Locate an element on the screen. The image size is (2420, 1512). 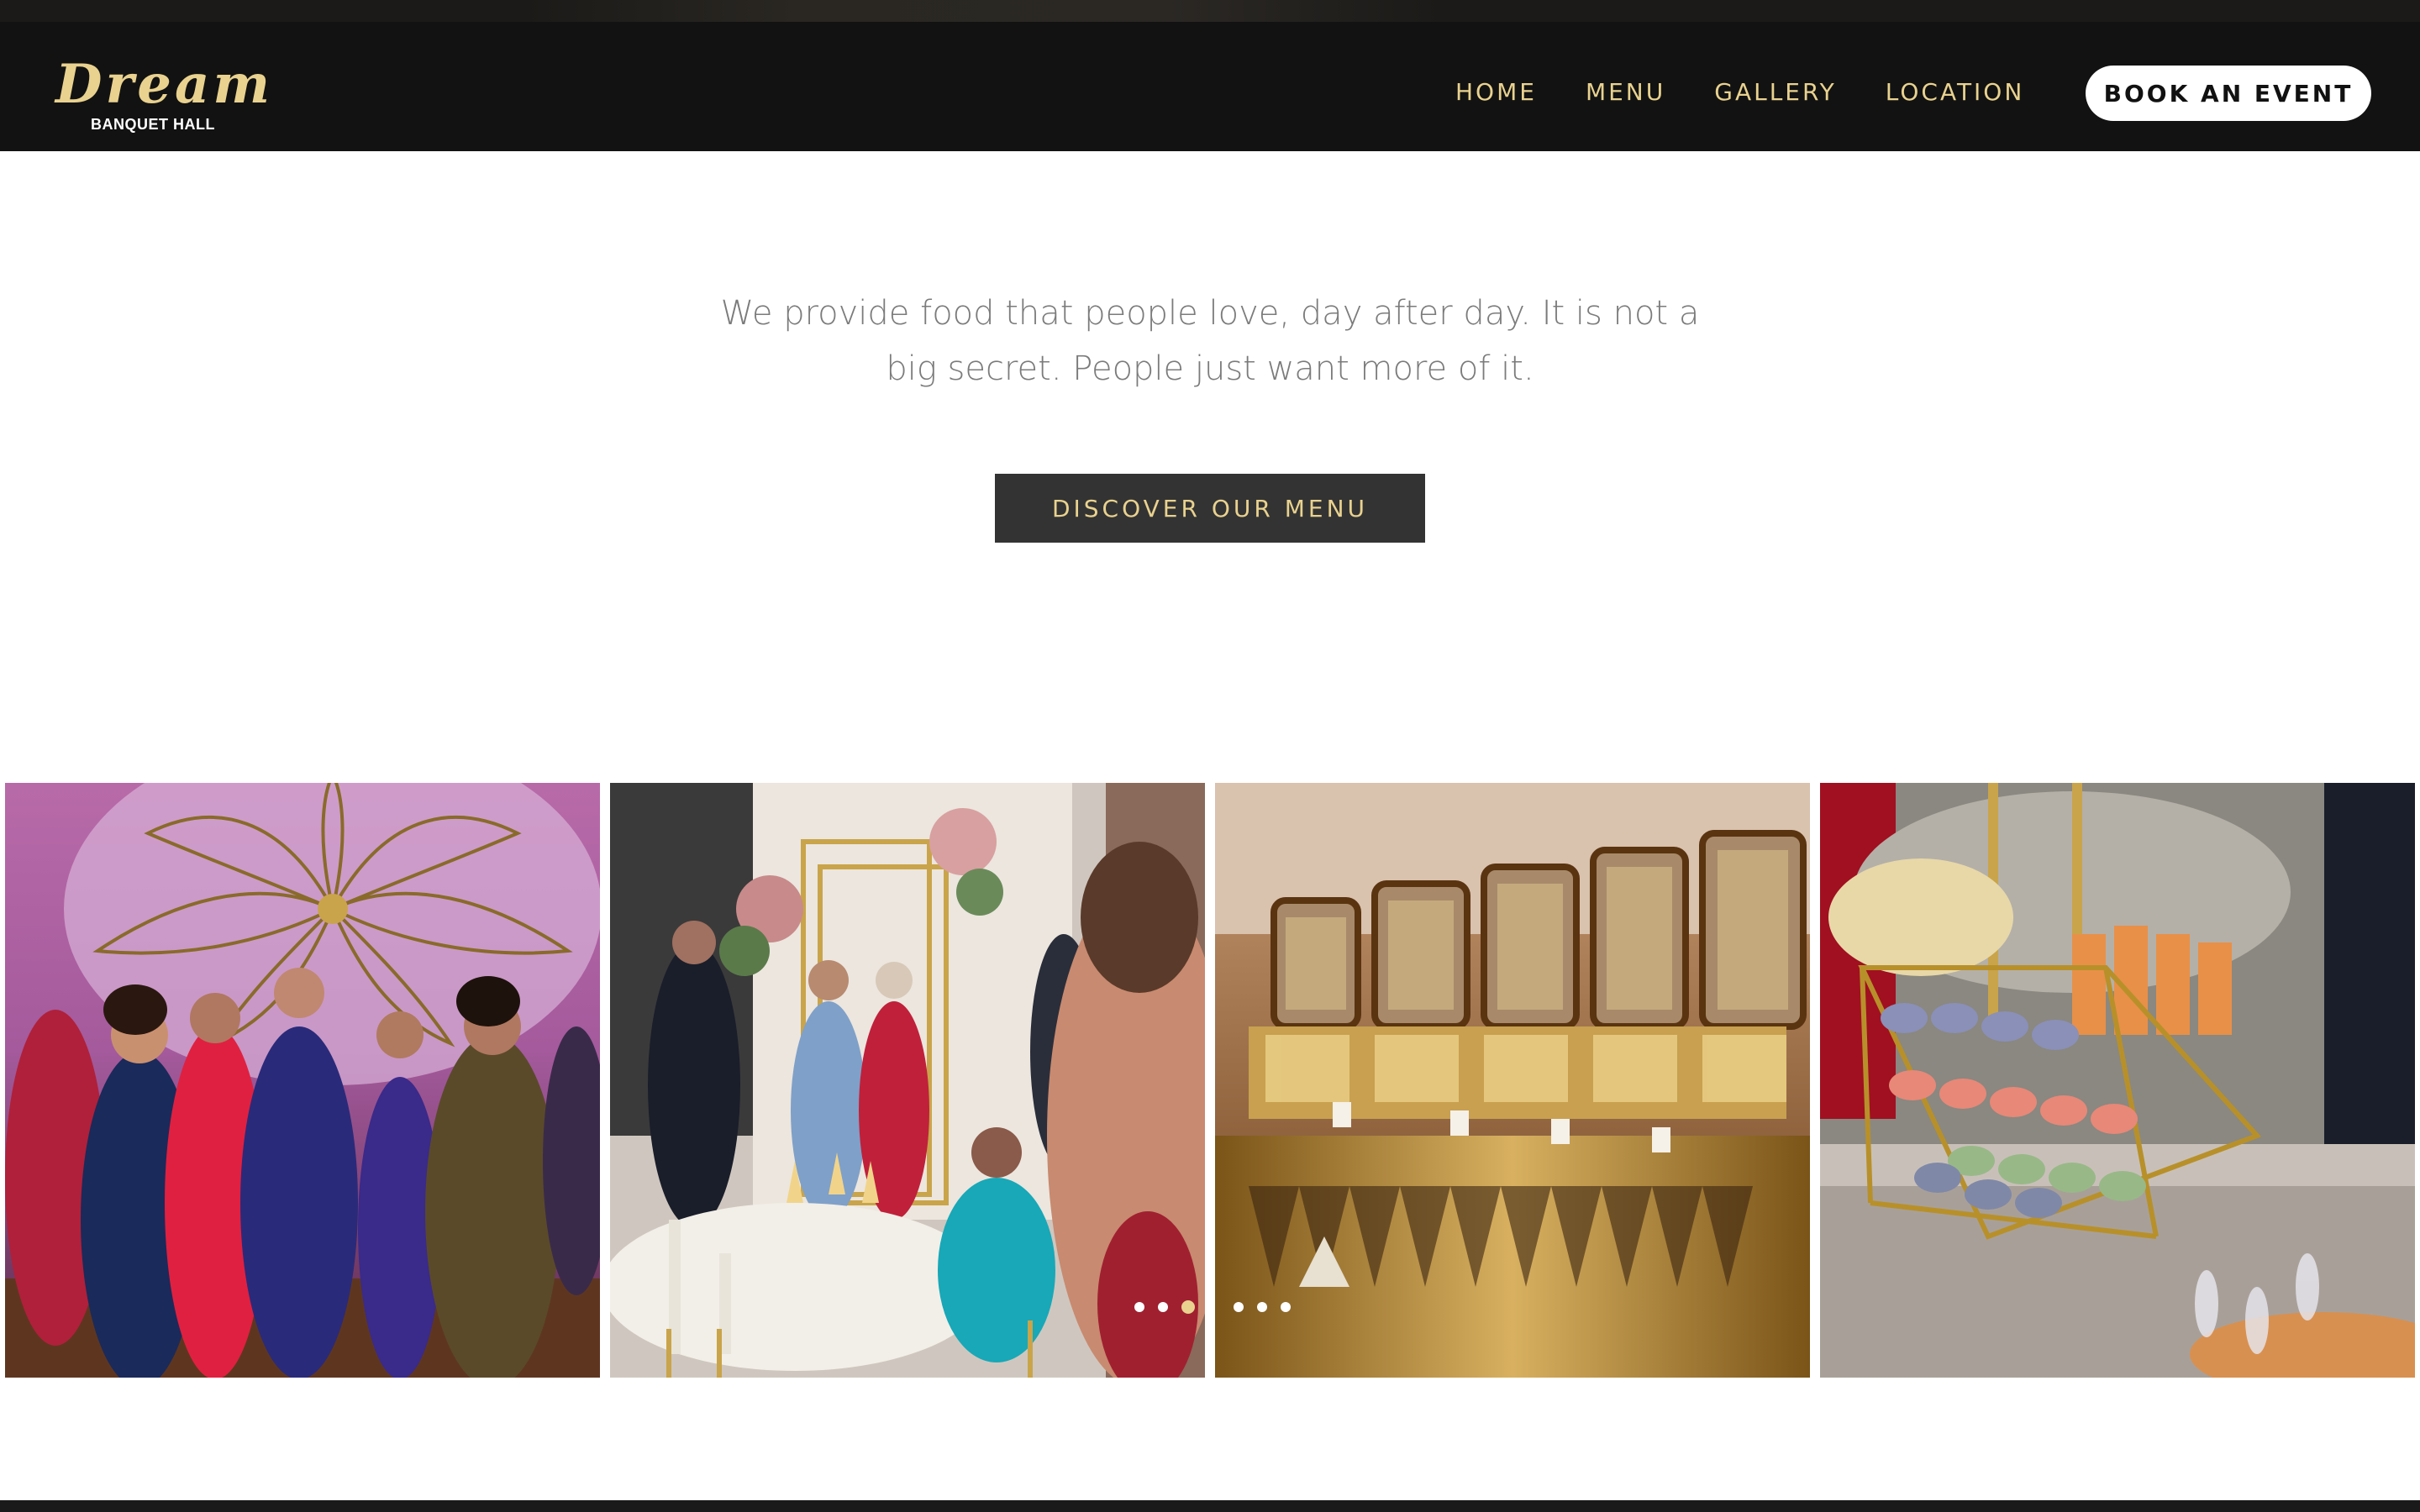
main-nav: HOME MENU GALLERY LOCATION is located at coordinates (1764, 92).